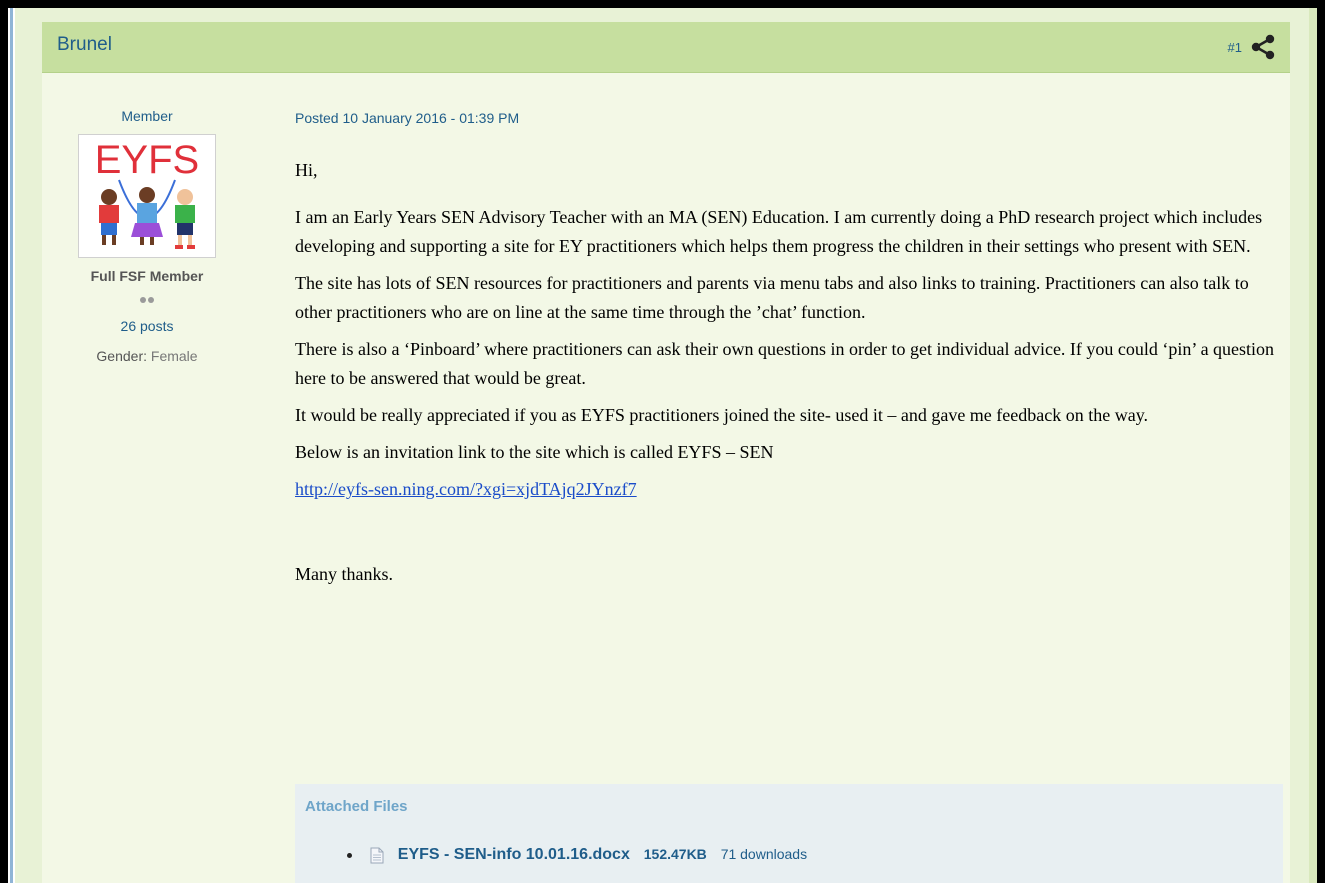  I want to click on attachment-download-count: 71 downloads, so click(764, 854).